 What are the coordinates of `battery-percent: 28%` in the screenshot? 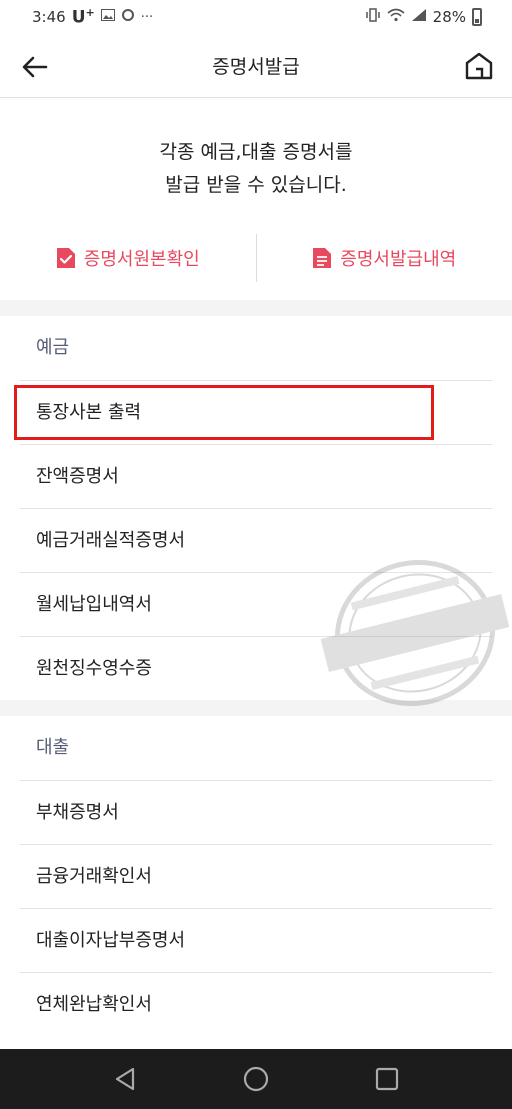 It's located at (449, 17).